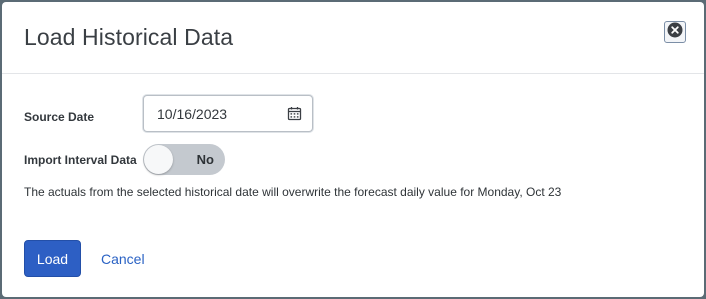 This screenshot has height=299, width=706. I want to click on close-icon, so click(675, 32).